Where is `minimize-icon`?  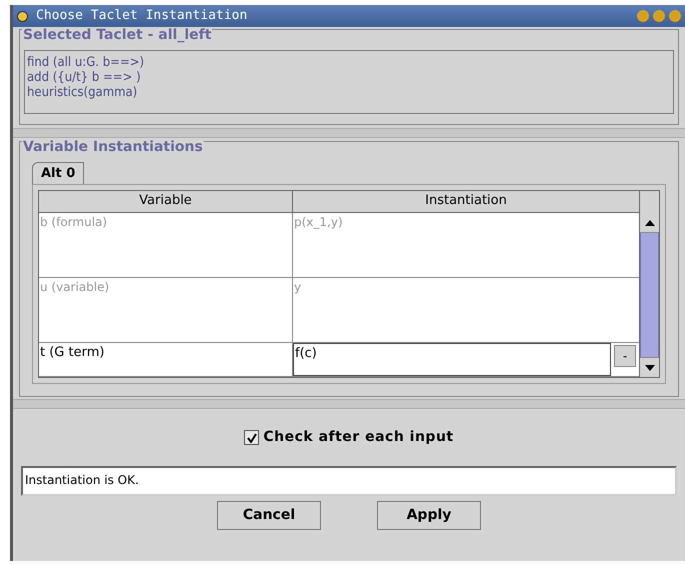
minimize-icon is located at coordinates (643, 16).